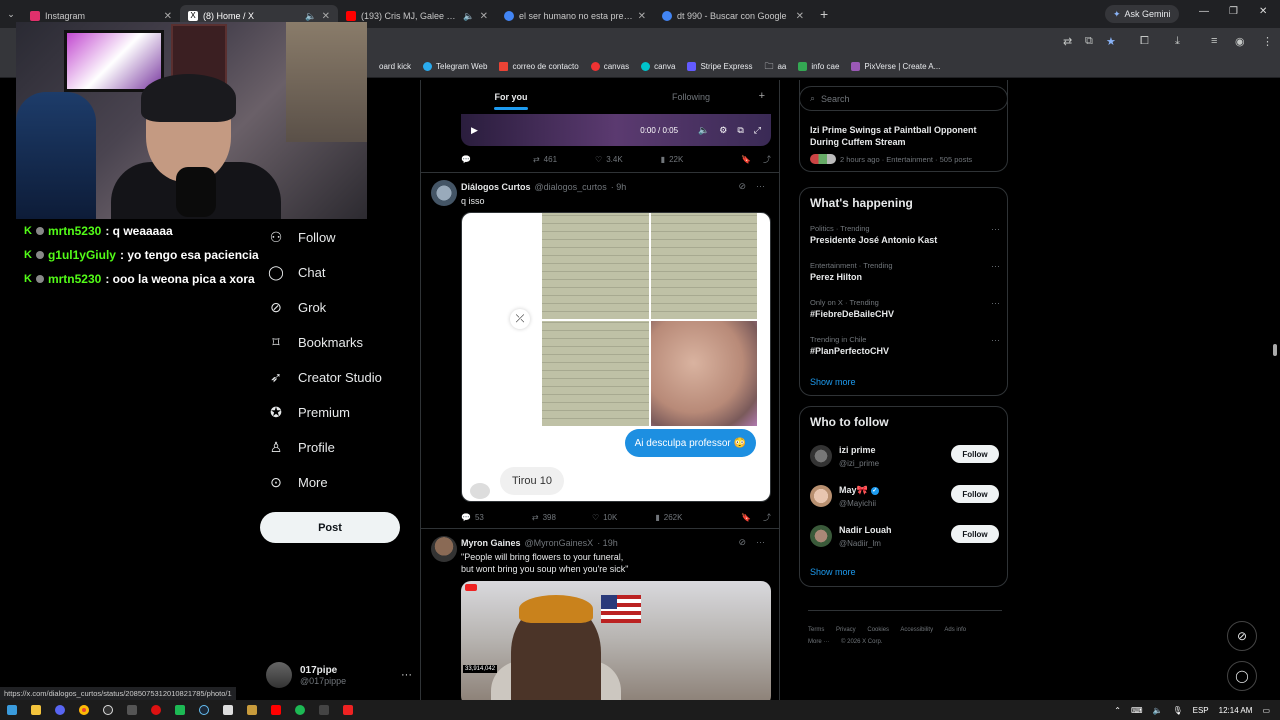  I want to click on tab-following: Following, so click(690, 97).